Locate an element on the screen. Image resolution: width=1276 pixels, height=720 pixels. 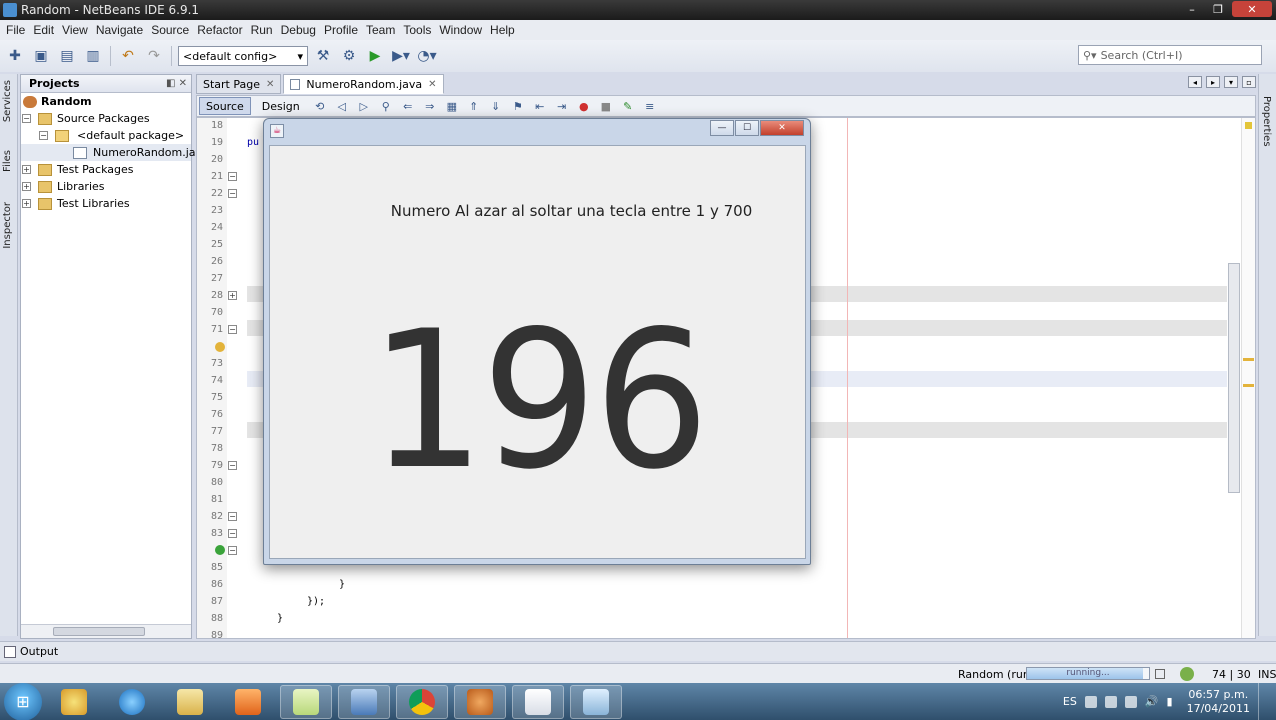
warning-hint-icon is located at coordinates (220, 347).